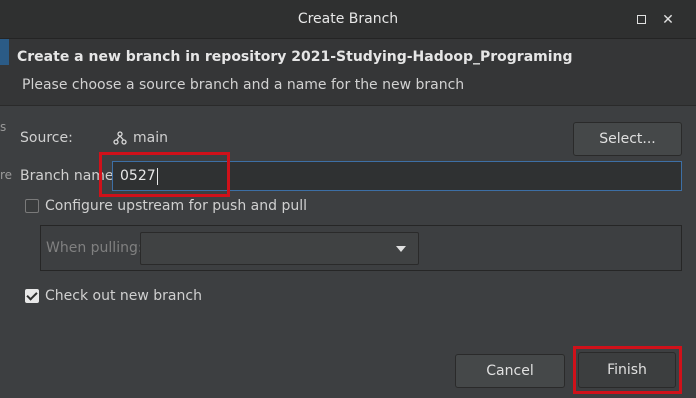 Image resolution: width=696 pixels, height=398 pixels. Describe the element at coordinates (510, 371) in the screenshot. I see `cancel-button: Cancel` at that location.